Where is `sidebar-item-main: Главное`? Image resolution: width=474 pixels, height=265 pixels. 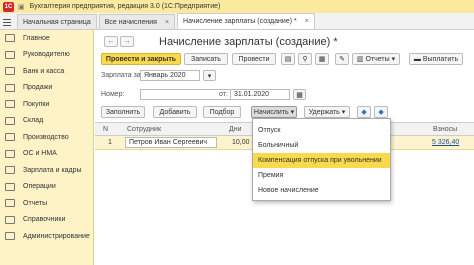
sidebar-item-main: Главное is located at coordinates (46, 38).